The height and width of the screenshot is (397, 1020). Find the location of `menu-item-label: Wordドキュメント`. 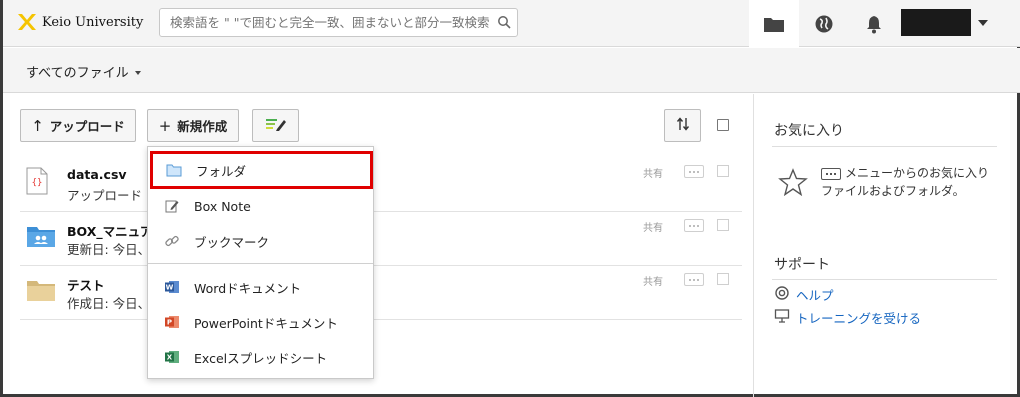

menu-item-label: Wordドキュメント is located at coordinates (248, 288).